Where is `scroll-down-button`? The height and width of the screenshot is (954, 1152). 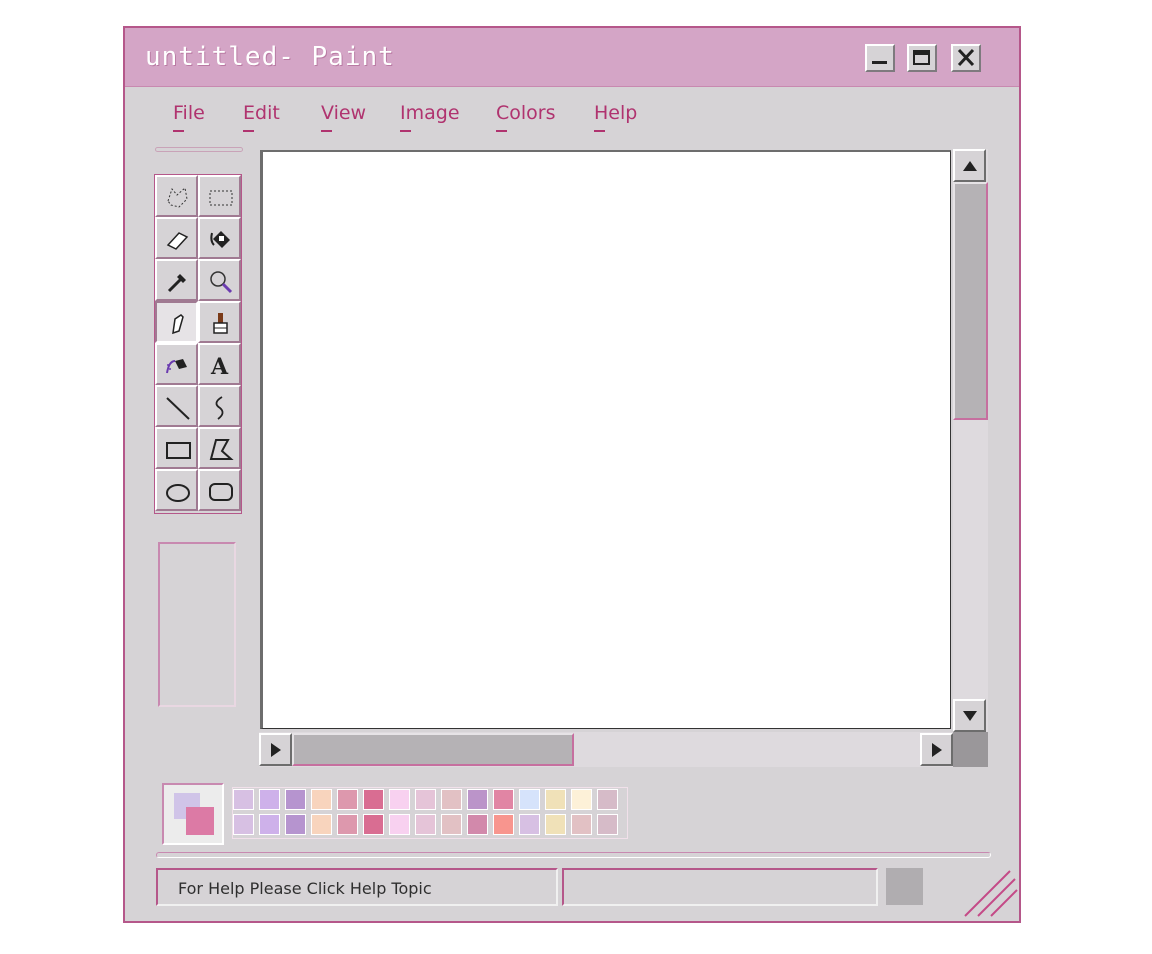
scroll-down-button is located at coordinates (969, 715).